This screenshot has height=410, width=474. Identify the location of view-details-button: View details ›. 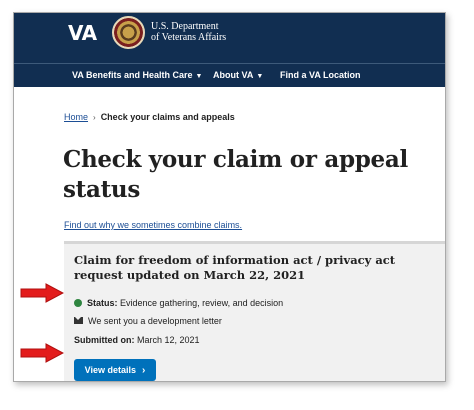
(115, 370).